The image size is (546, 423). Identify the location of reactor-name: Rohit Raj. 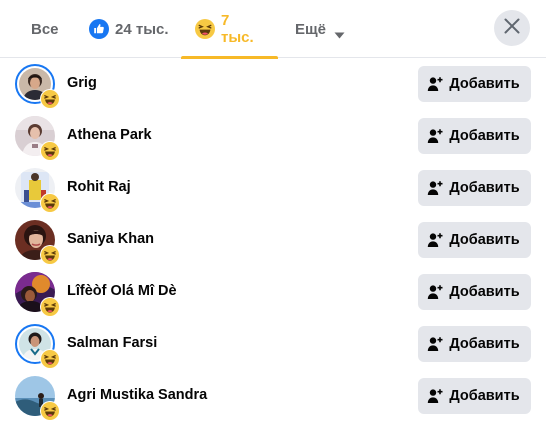
(99, 187).